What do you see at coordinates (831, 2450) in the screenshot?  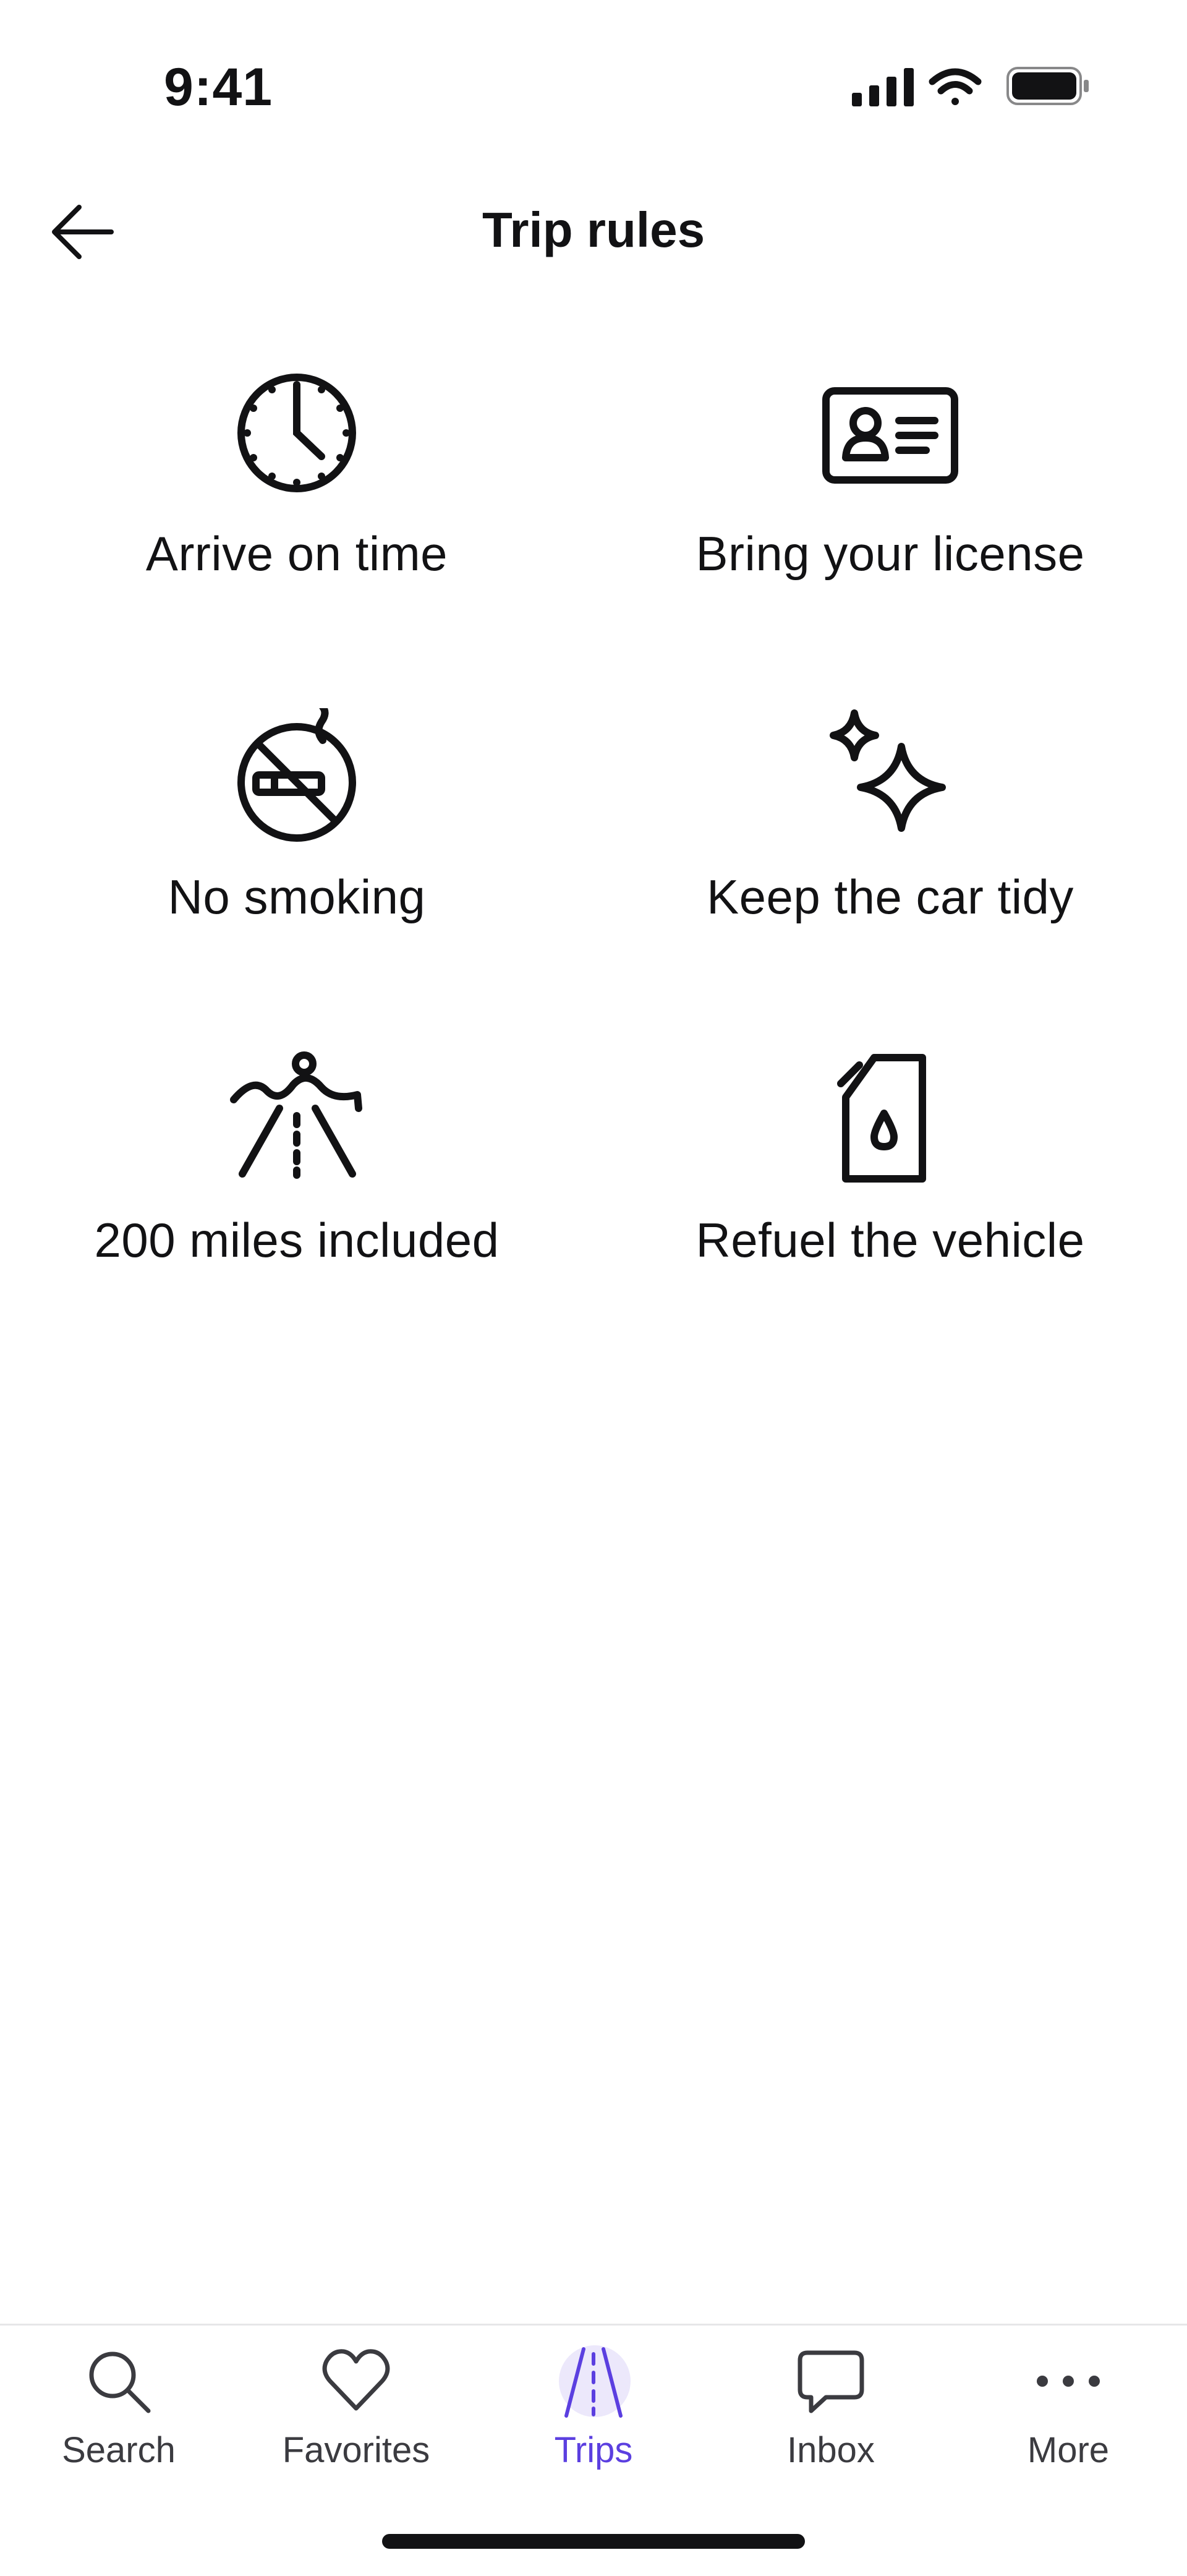 I see `tab-label: Inbox` at bounding box center [831, 2450].